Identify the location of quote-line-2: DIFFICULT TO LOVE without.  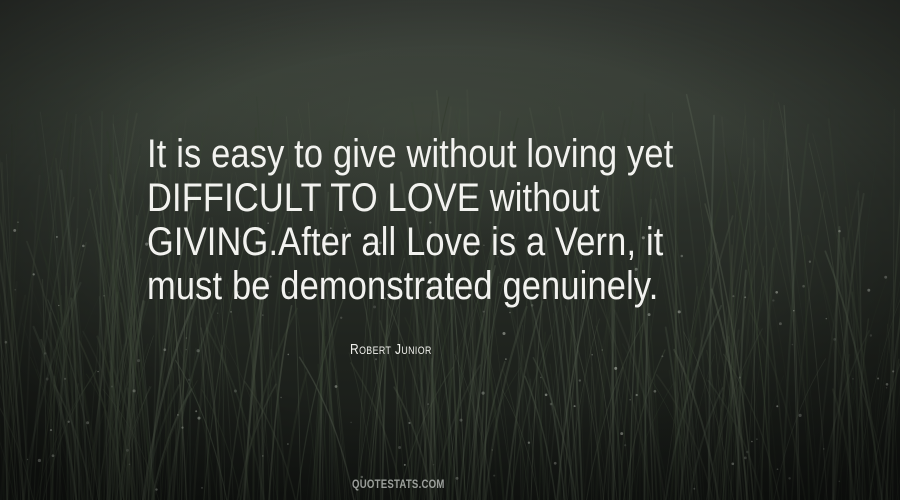
(373, 198).